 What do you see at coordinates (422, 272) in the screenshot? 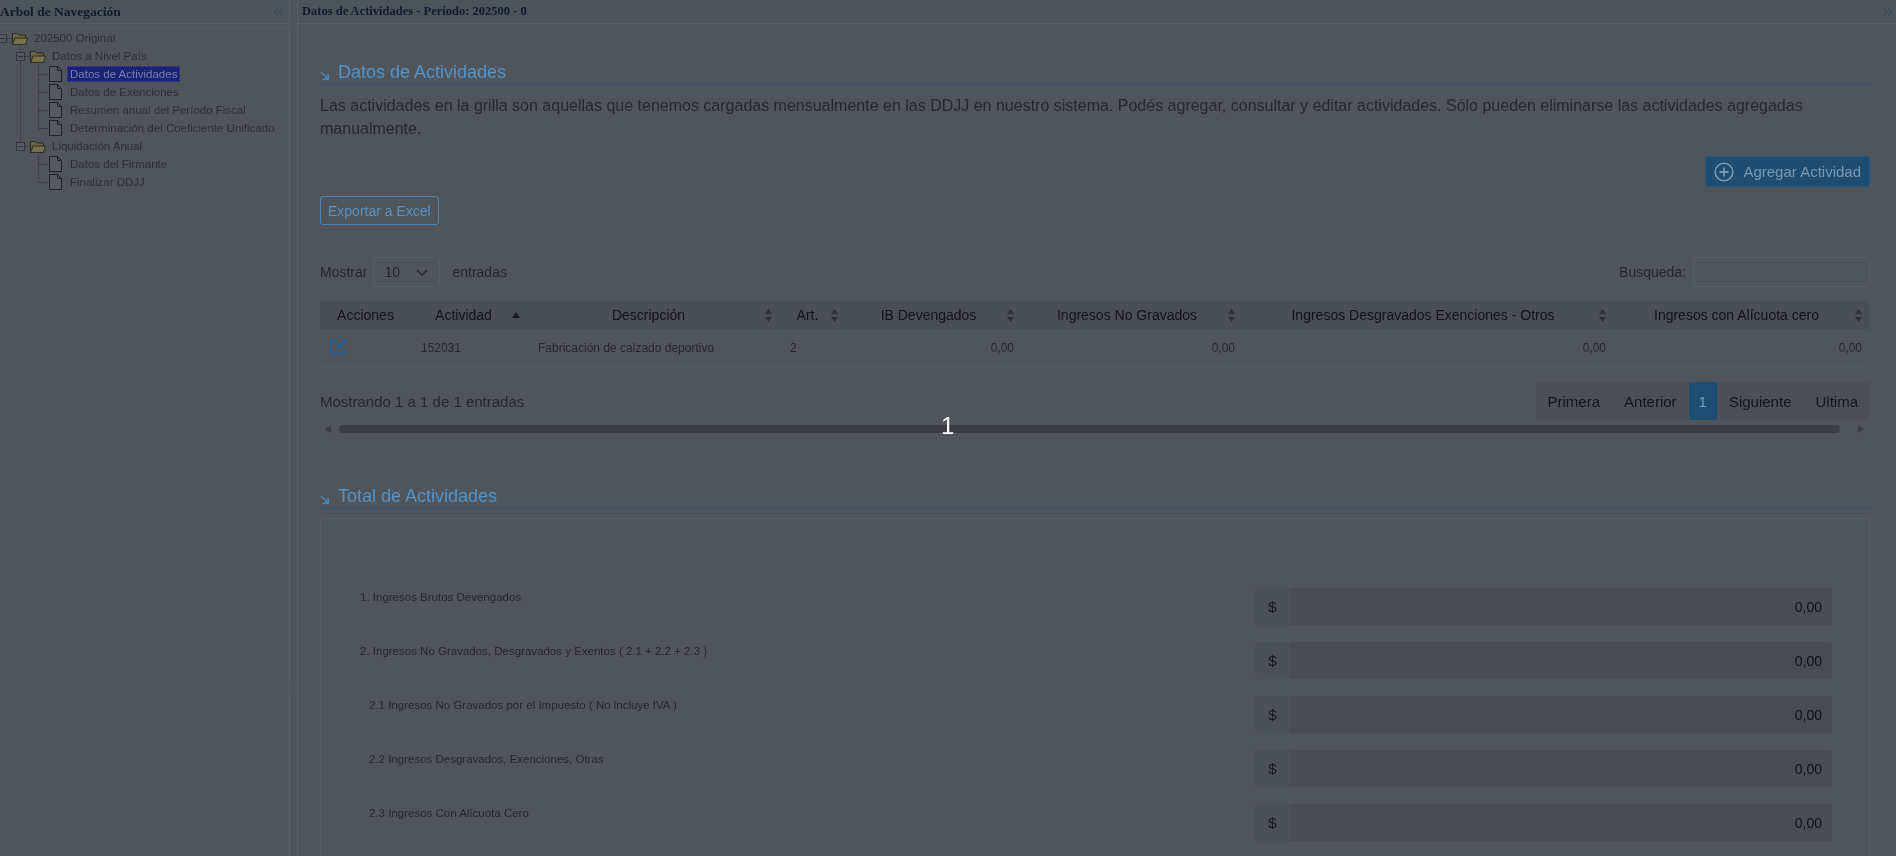
I see `chevron-down-icon` at bounding box center [422, 272].